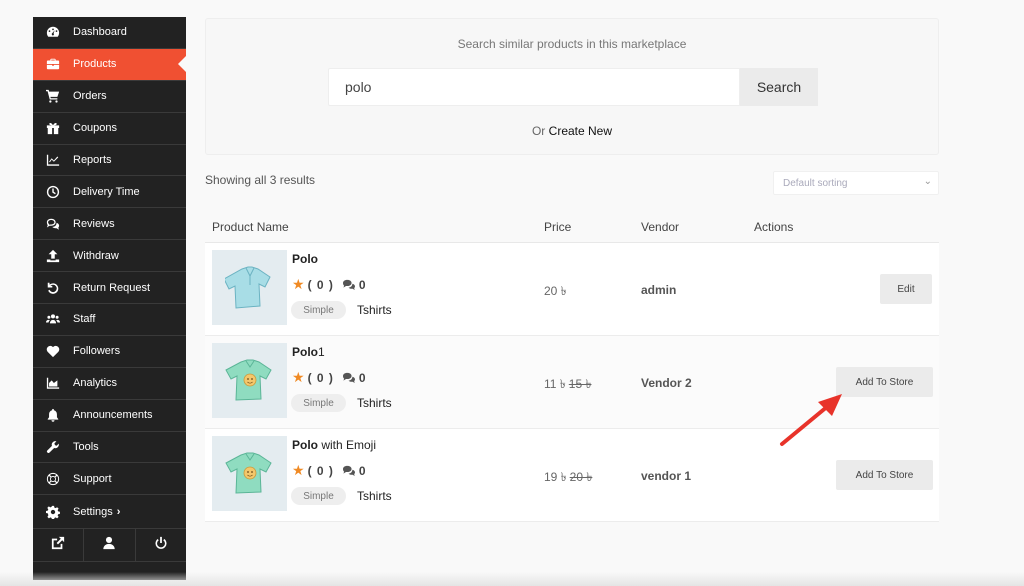 This screenshot has height=586, width=1024. Describe the element at coordinates (538, 131) in the screenshot. I see `or-text: Or` at that location.